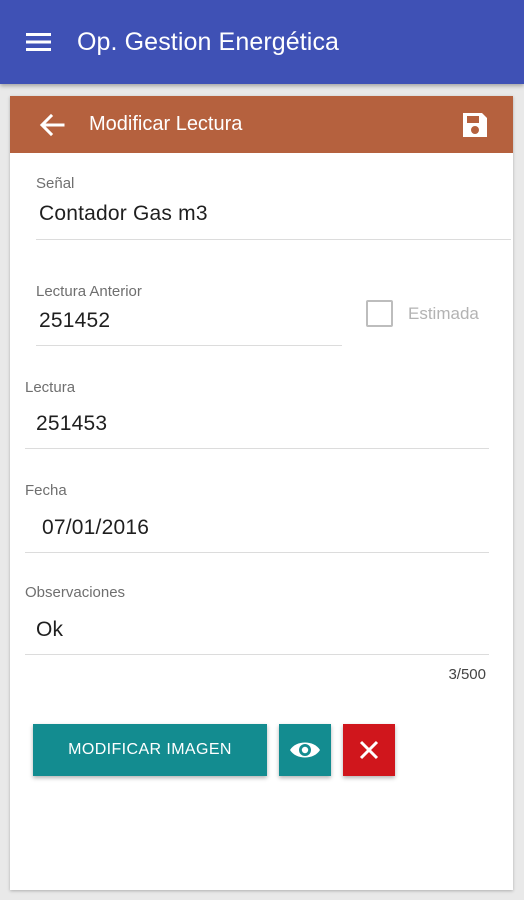  I want to click on delete-image-button, so click(369, 750).